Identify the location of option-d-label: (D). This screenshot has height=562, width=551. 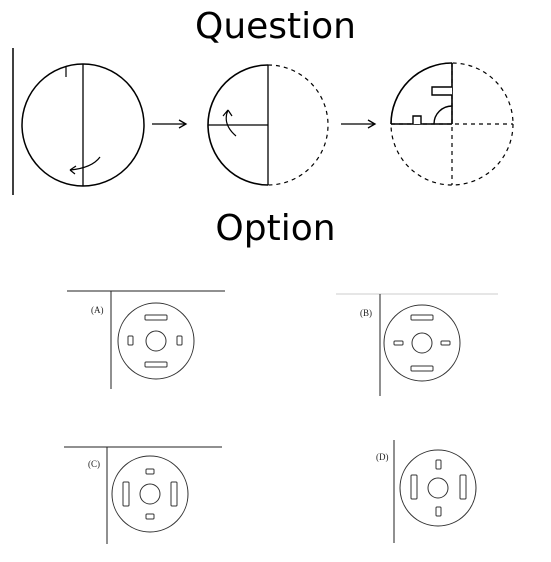
(382, 457).